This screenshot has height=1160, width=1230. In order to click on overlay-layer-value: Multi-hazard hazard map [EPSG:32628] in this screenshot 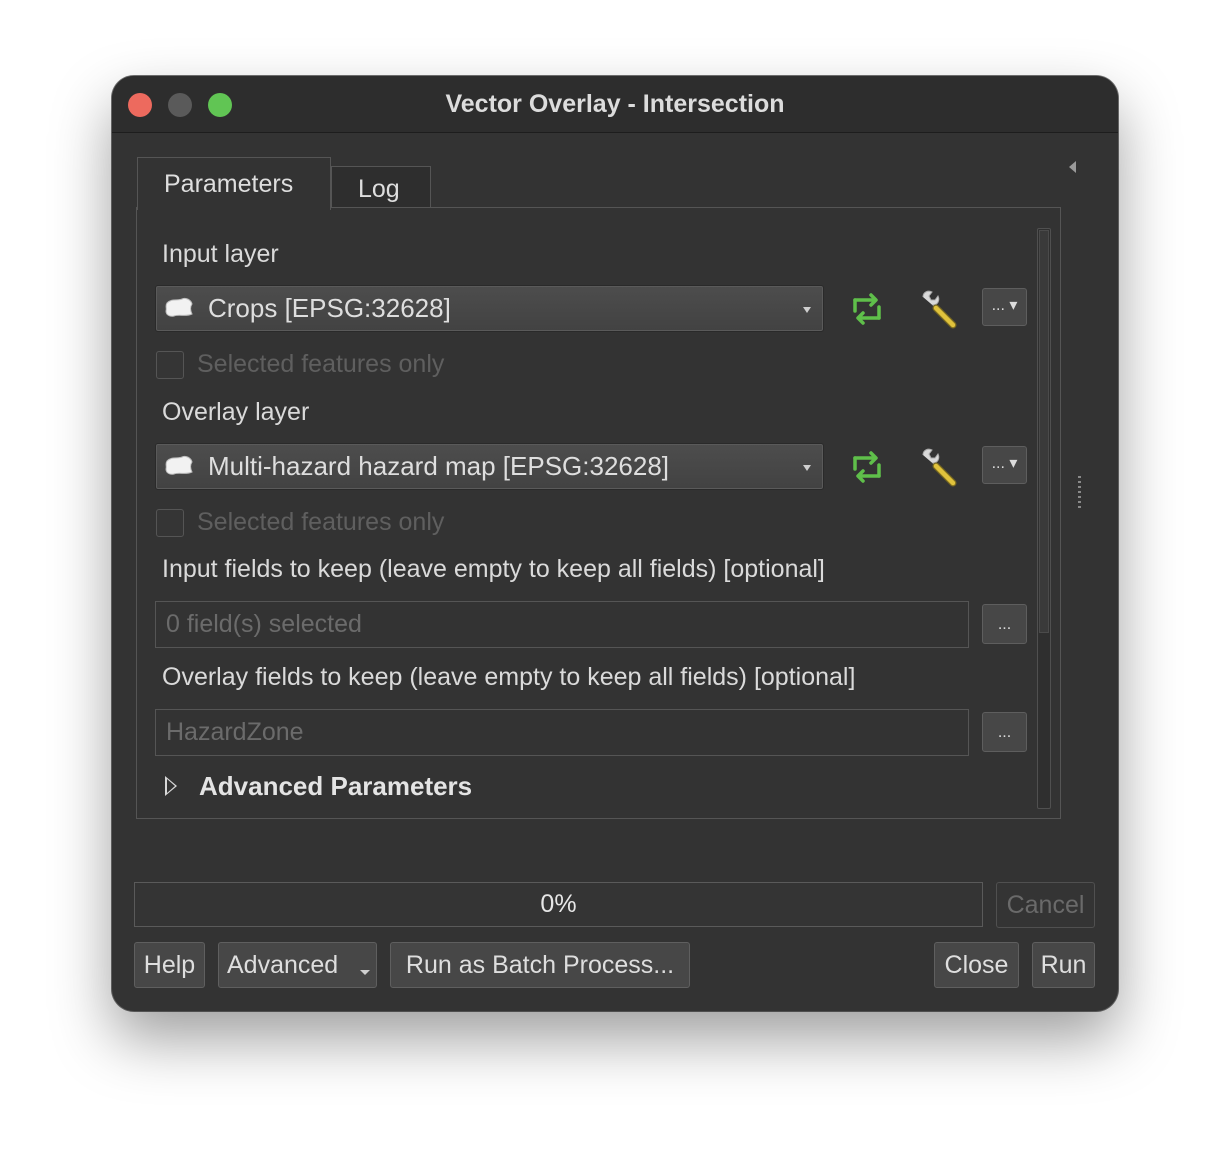, I will do `click(439, 466)`.